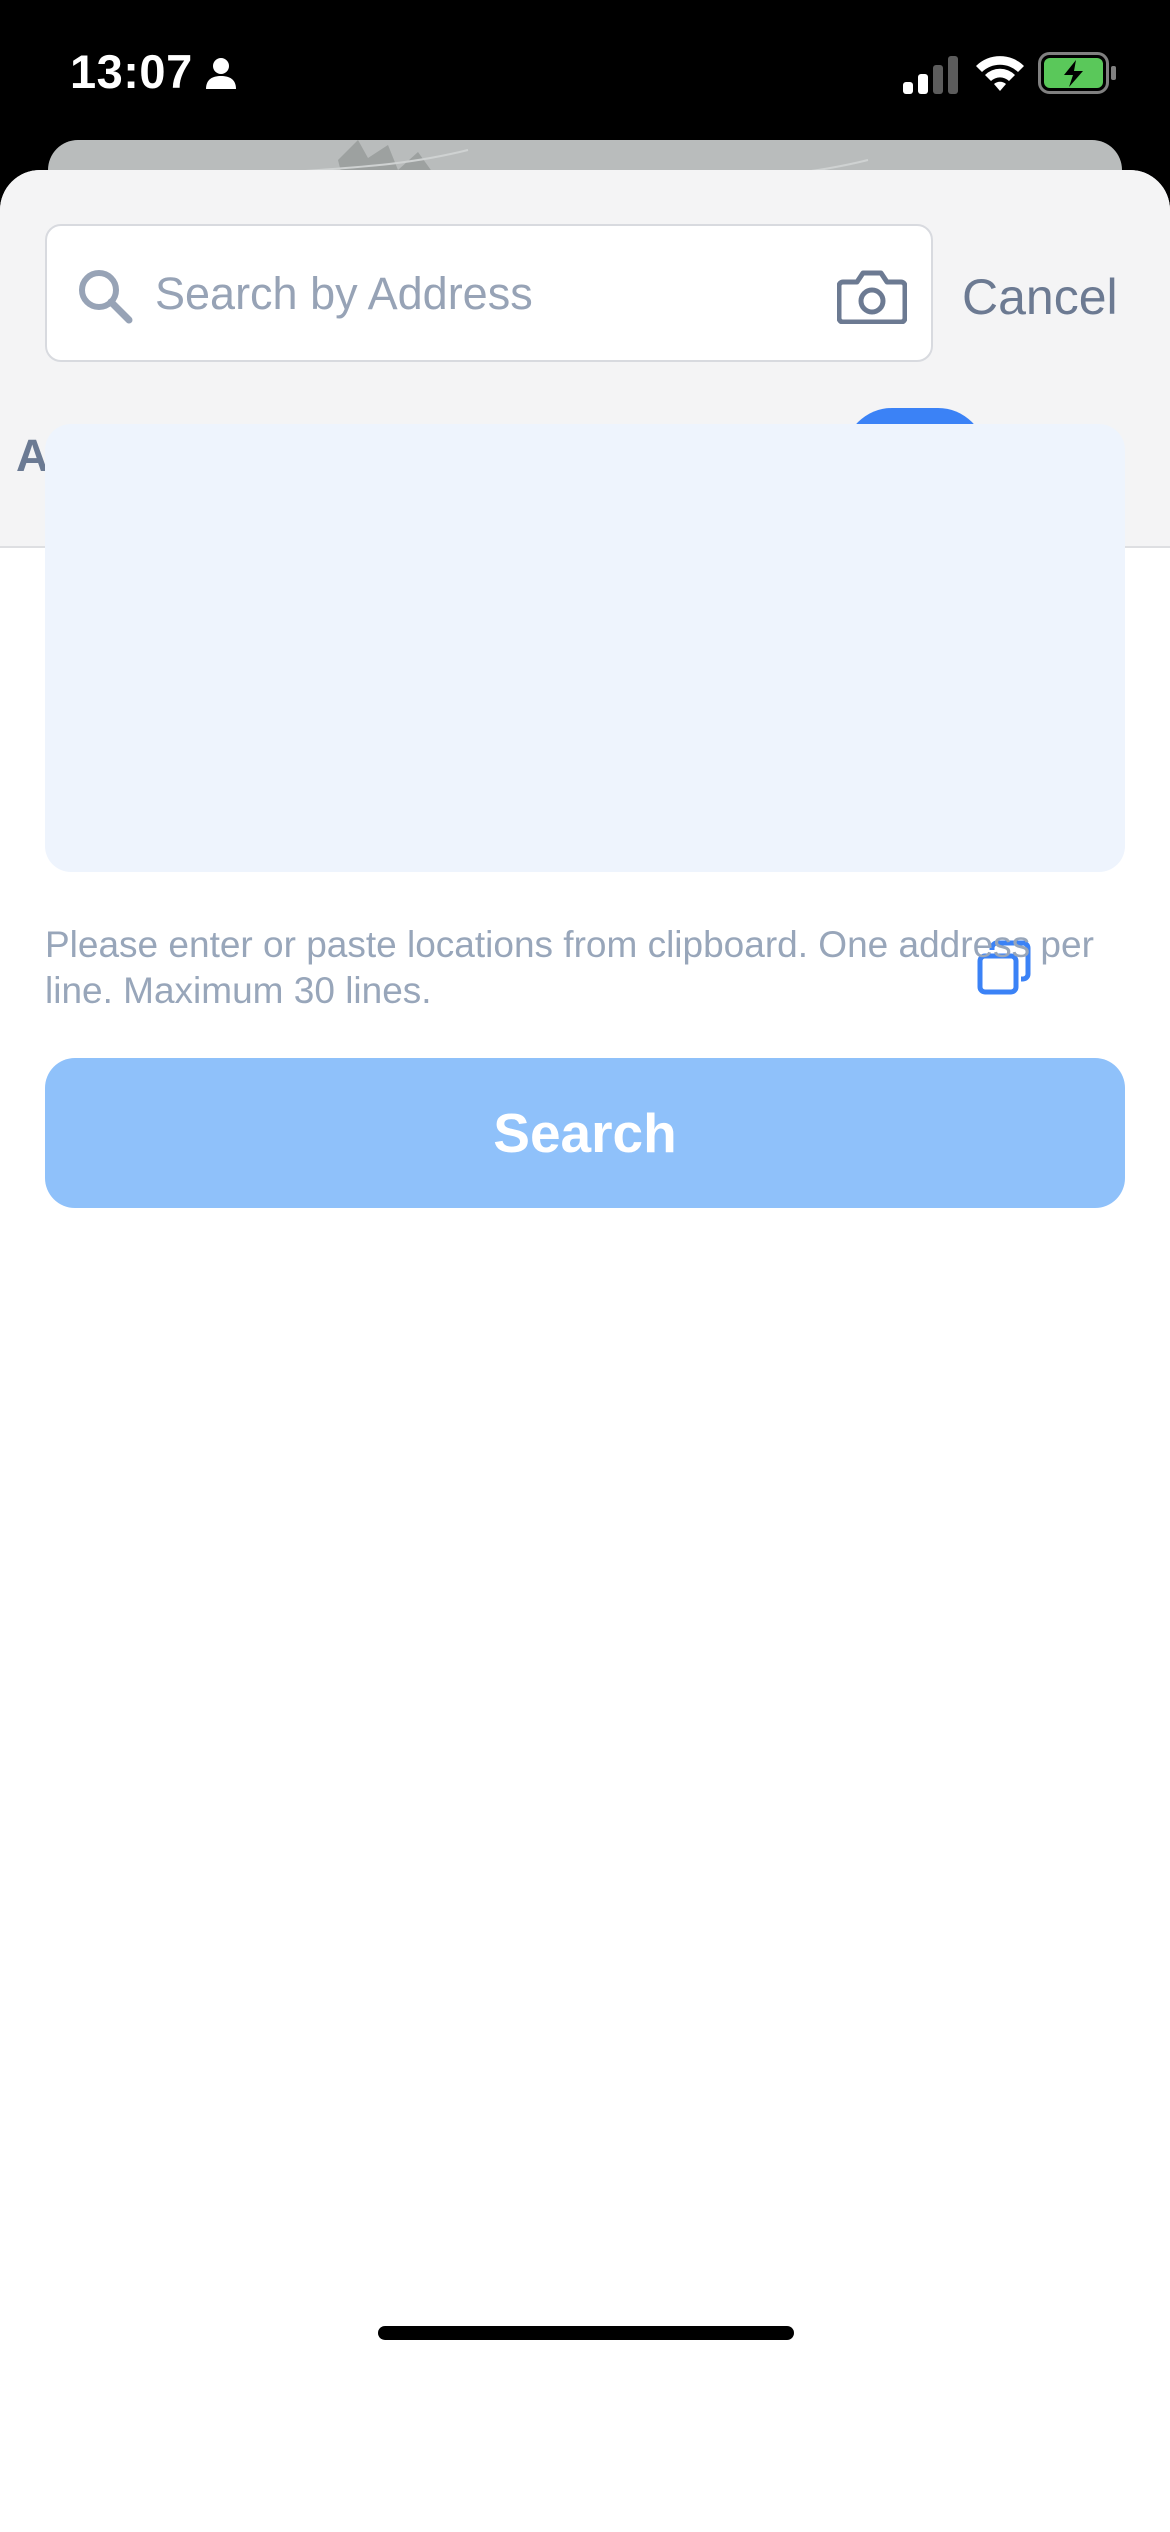  What do you see at coordinates (495, 294) in the screenshot?
I see `search-input` at bounding box center [495, 294].